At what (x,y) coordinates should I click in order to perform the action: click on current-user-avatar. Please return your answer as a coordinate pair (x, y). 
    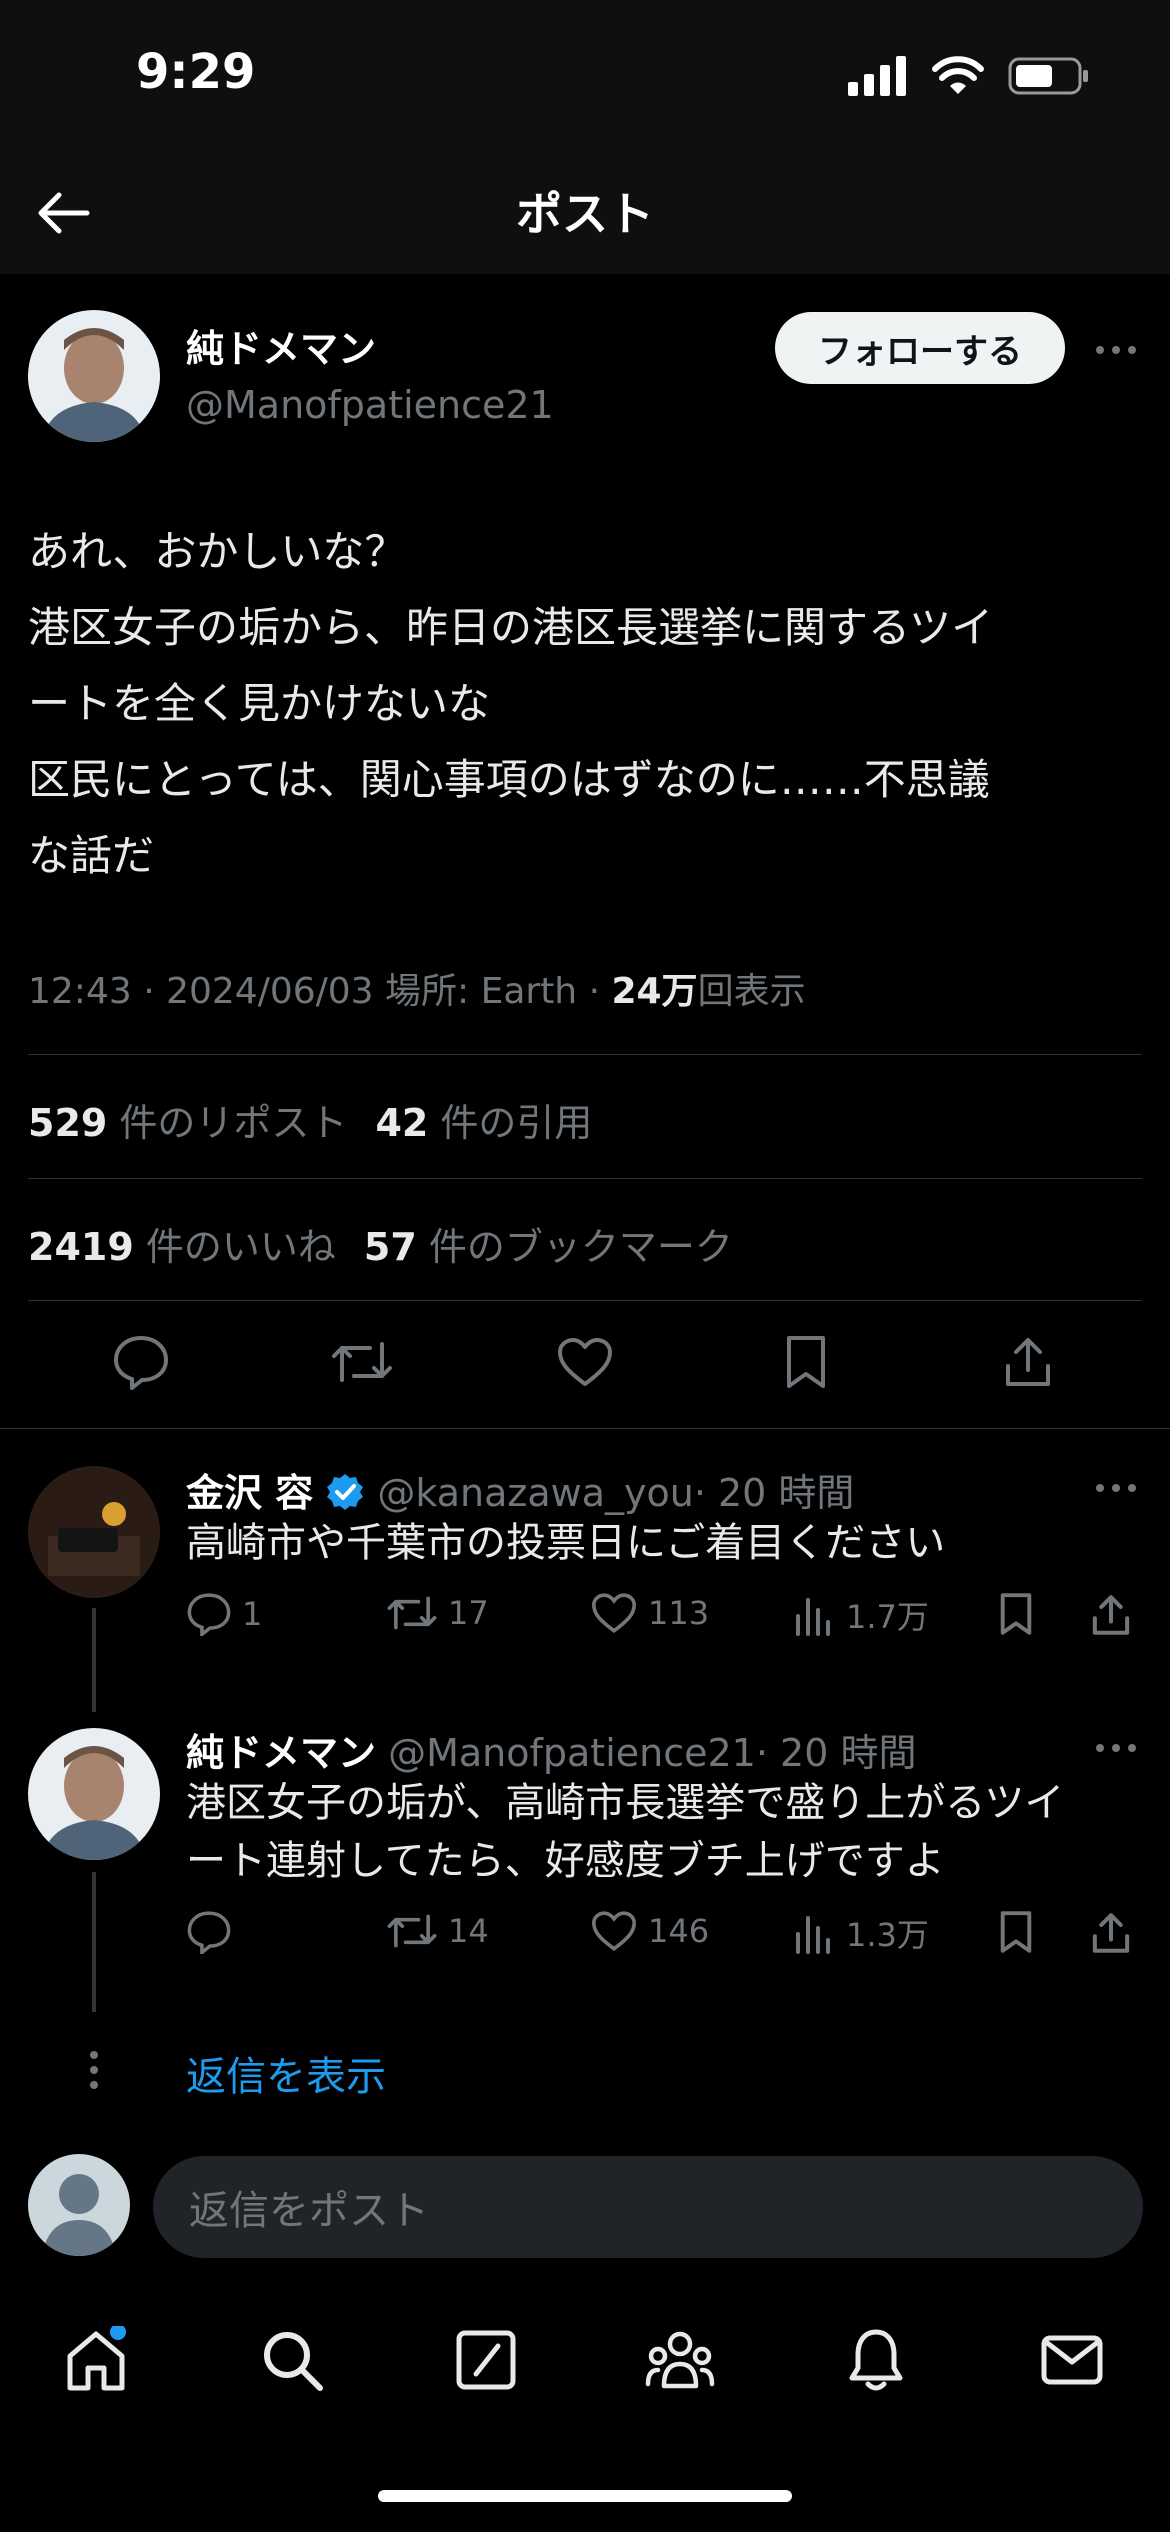
    Looking at the image, I should click on (79, 2205).